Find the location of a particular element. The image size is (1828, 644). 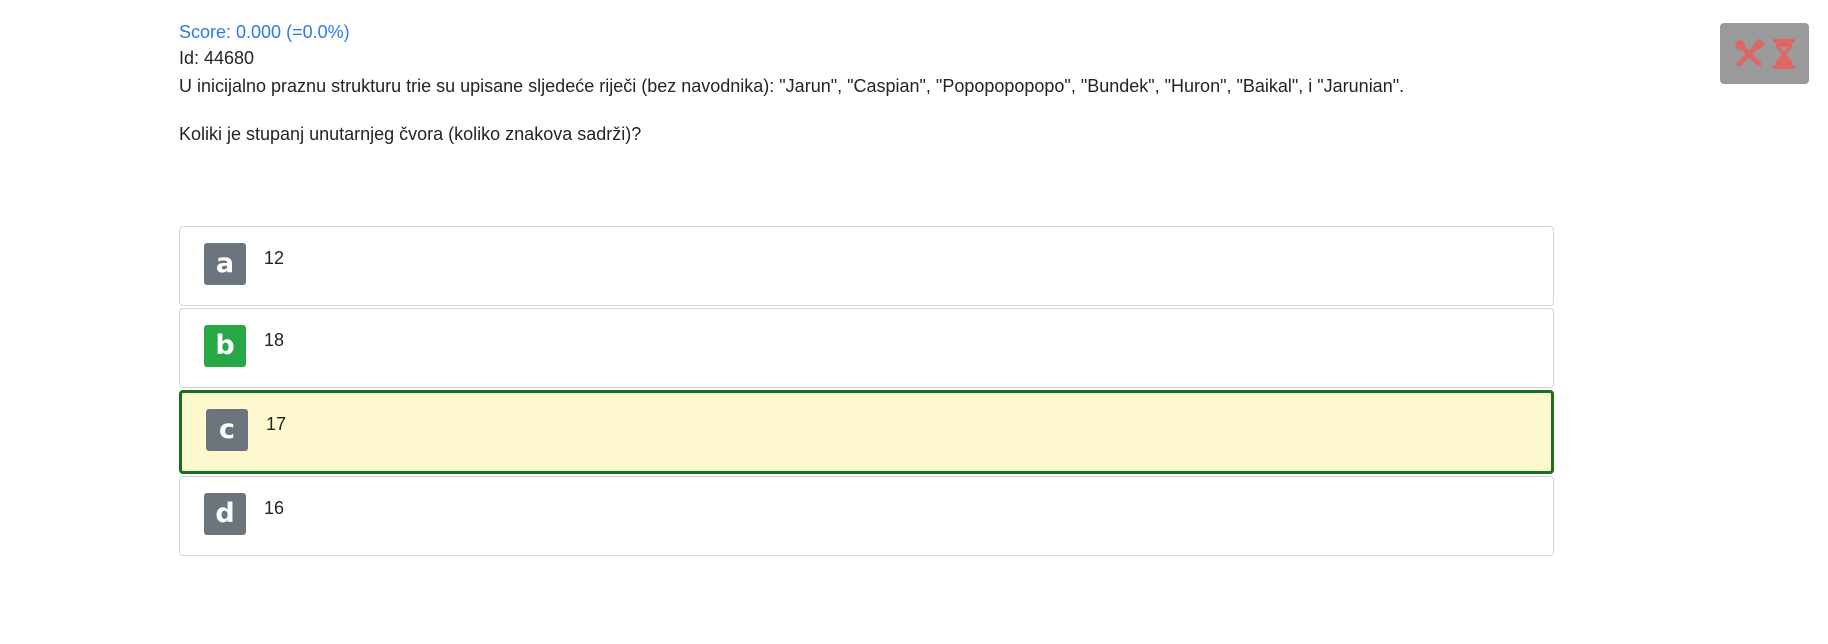

answer-text-d: 16 is located at coordinates (274, 508).